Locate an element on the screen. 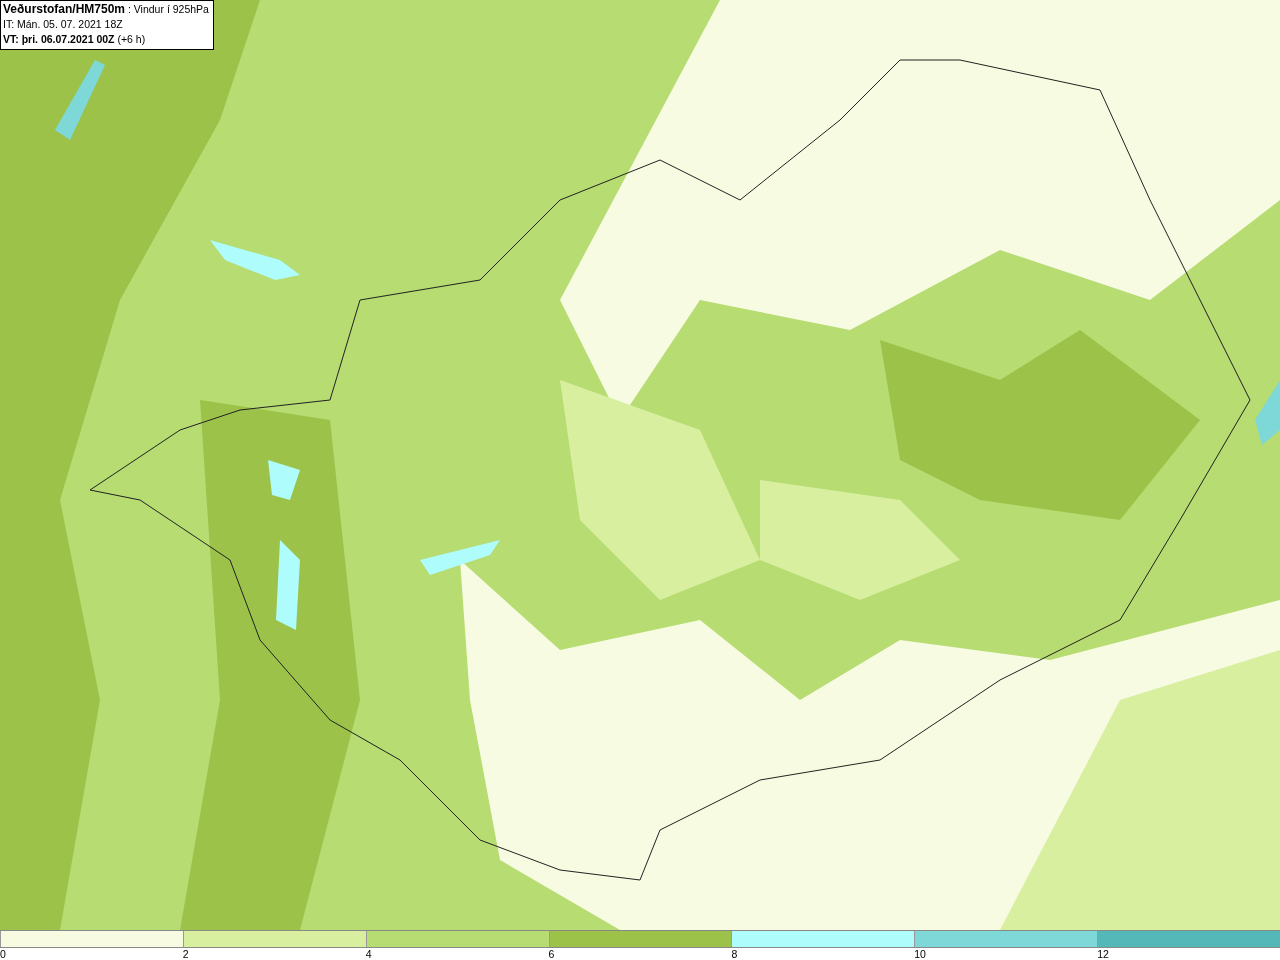 This screenshot has width=1280, height=960. legend-label: 2 is located at coordinates (185, 954).